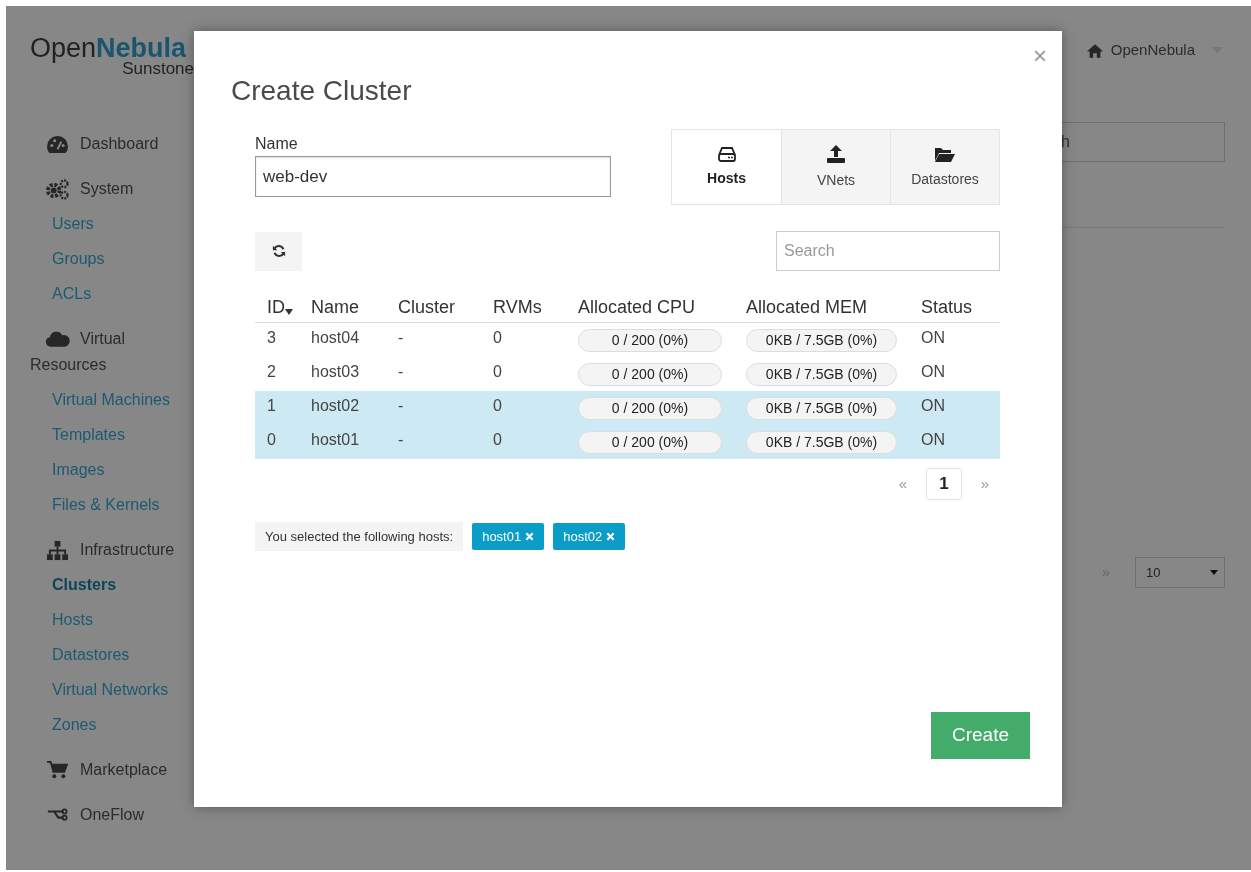 This screenshot has height=872, width=1251. Describe the element at coordinates (57, 144) in the screenshot. I see `gauge-icon` at that location.